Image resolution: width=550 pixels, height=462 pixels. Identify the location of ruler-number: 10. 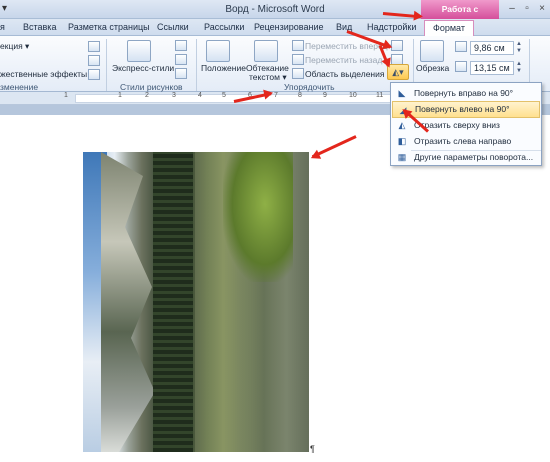
(353, 95).